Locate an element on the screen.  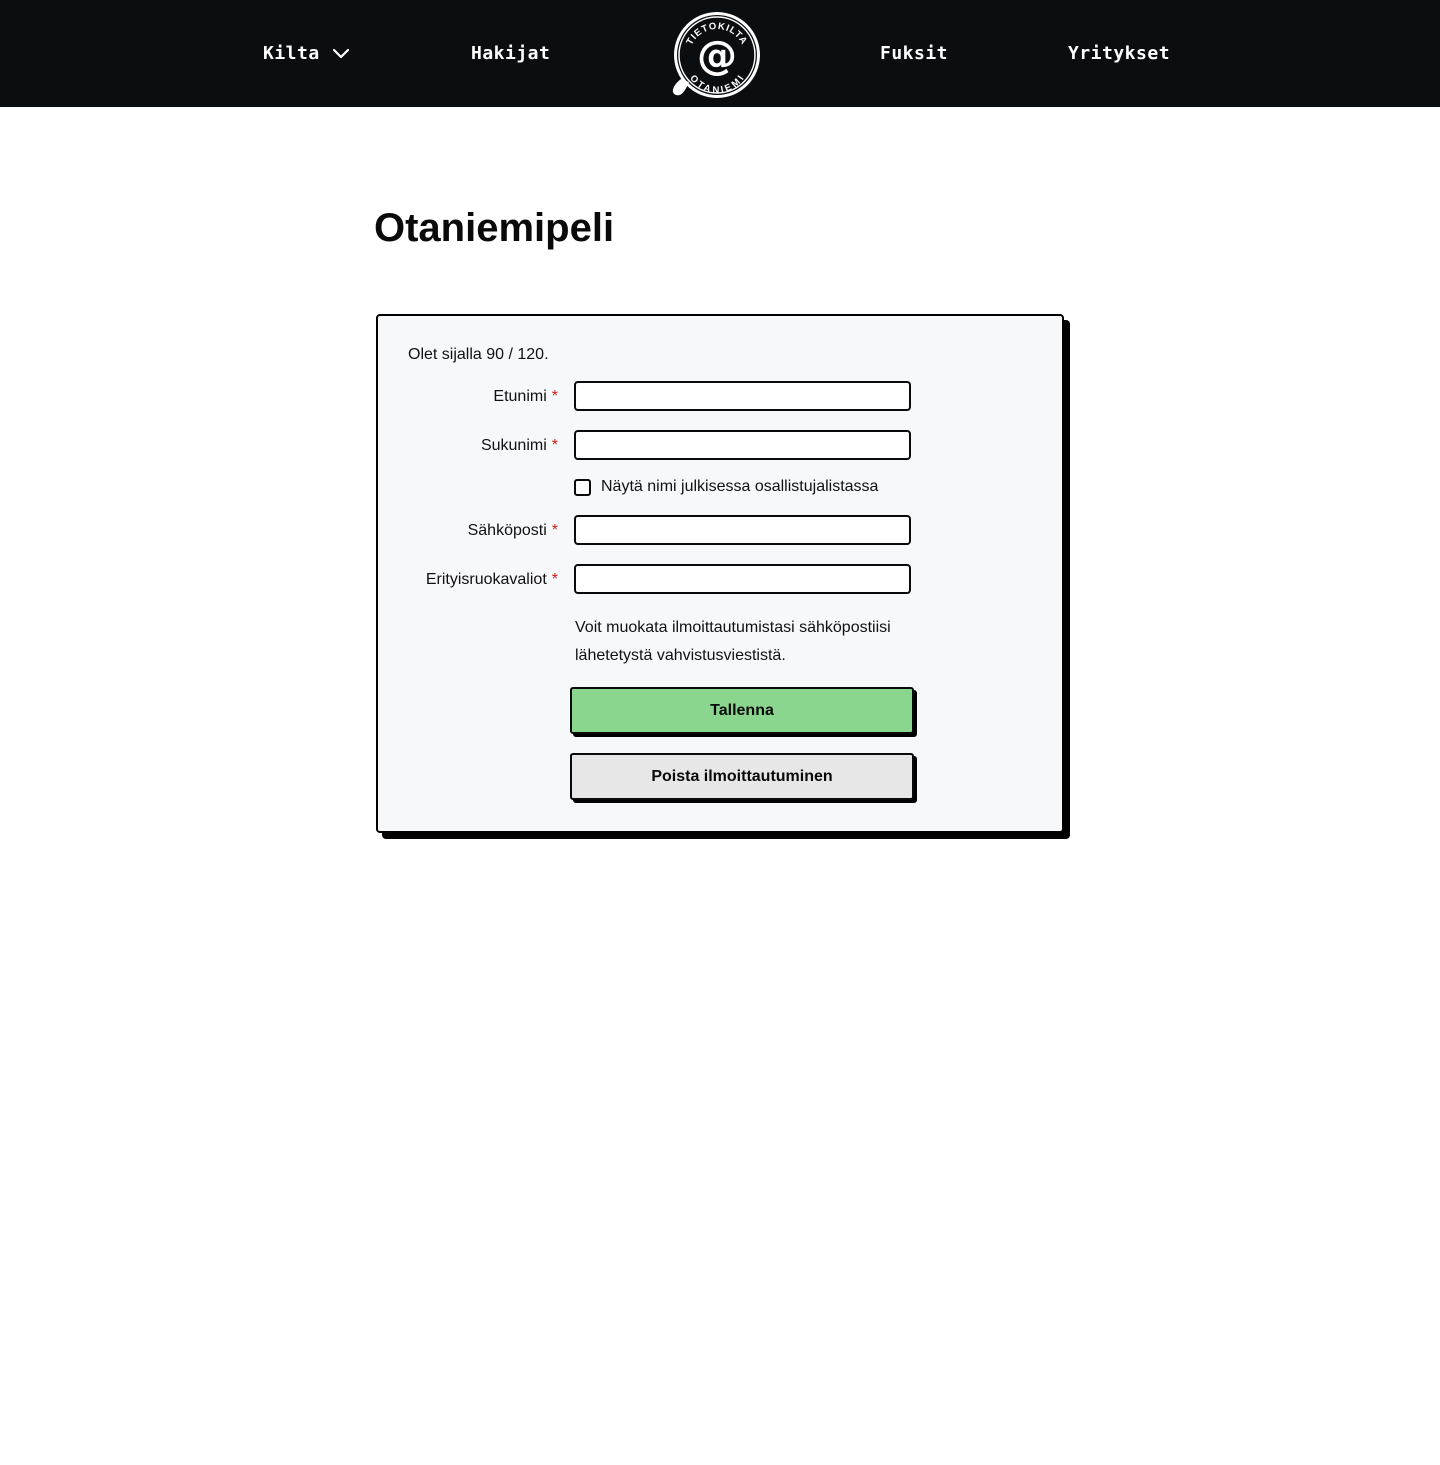
email-label: Sähköposti * is located at coordinates (513, 531).